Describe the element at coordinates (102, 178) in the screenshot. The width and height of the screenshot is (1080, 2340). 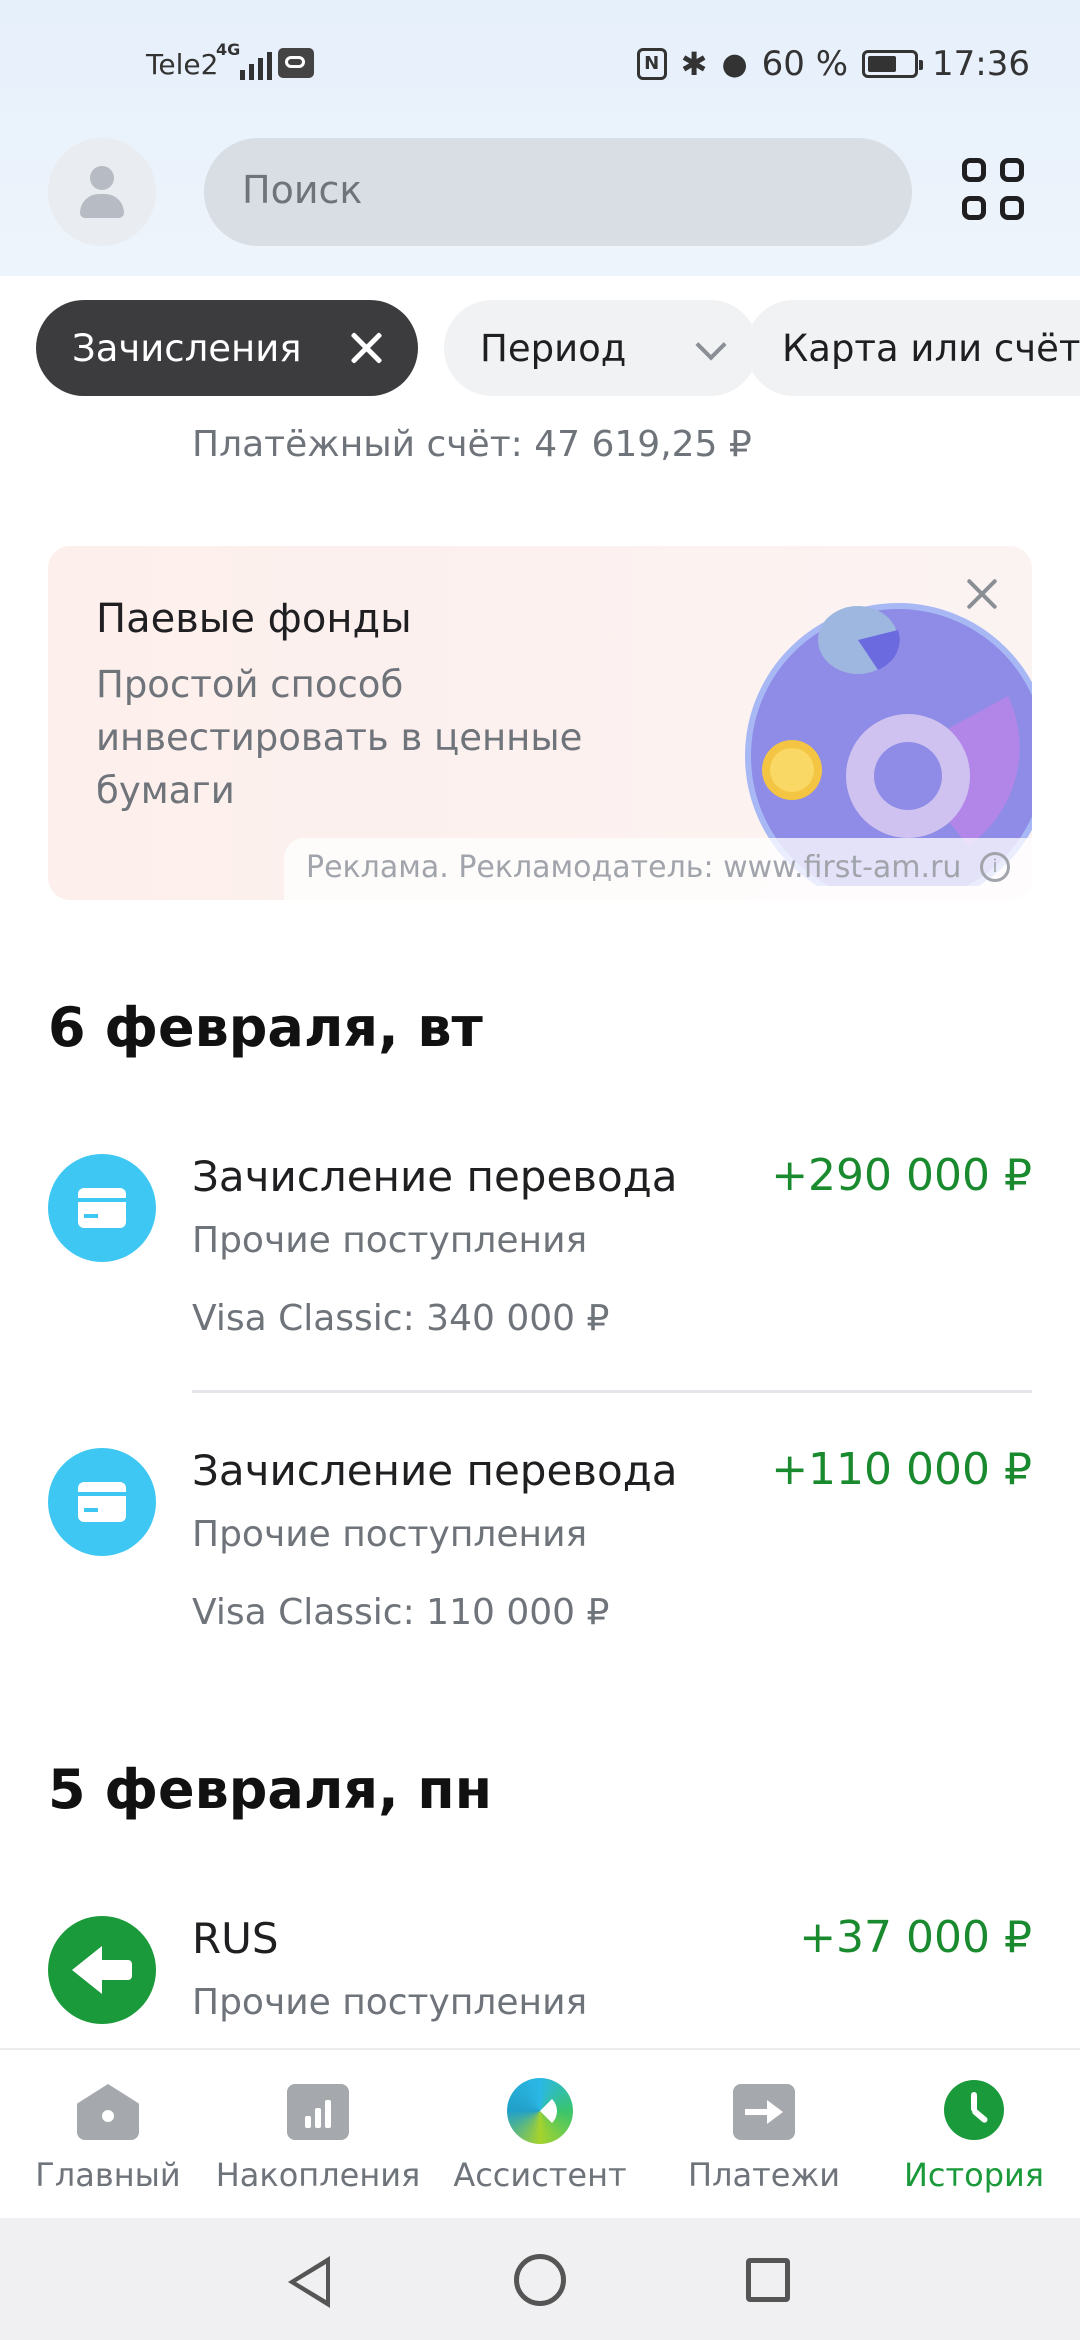
I see `user-icon` at that location.